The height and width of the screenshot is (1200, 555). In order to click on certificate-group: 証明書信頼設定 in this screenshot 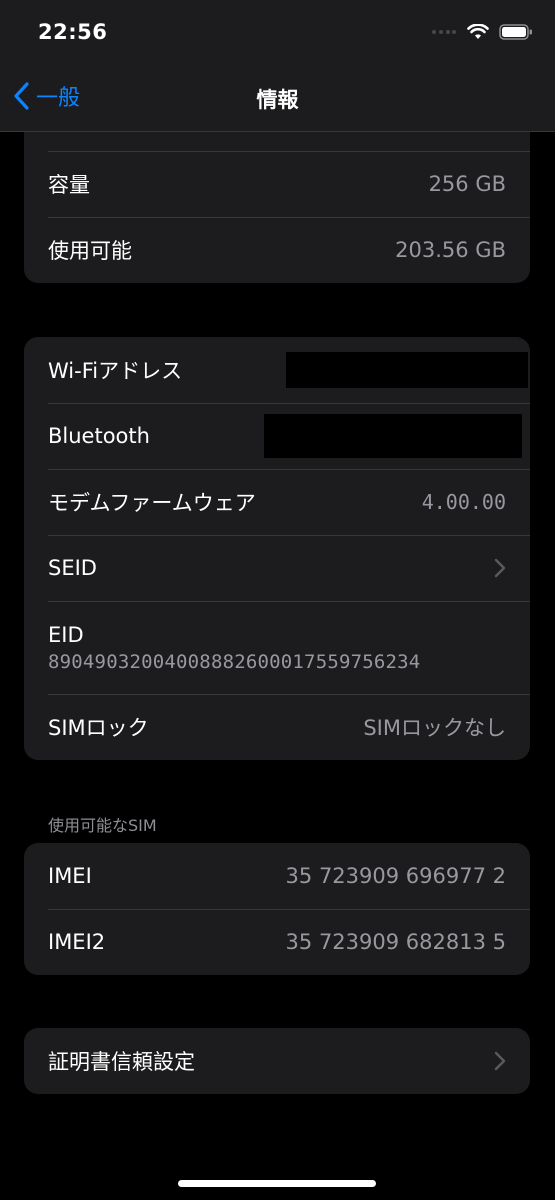, I will do `click(277, 1061)`.